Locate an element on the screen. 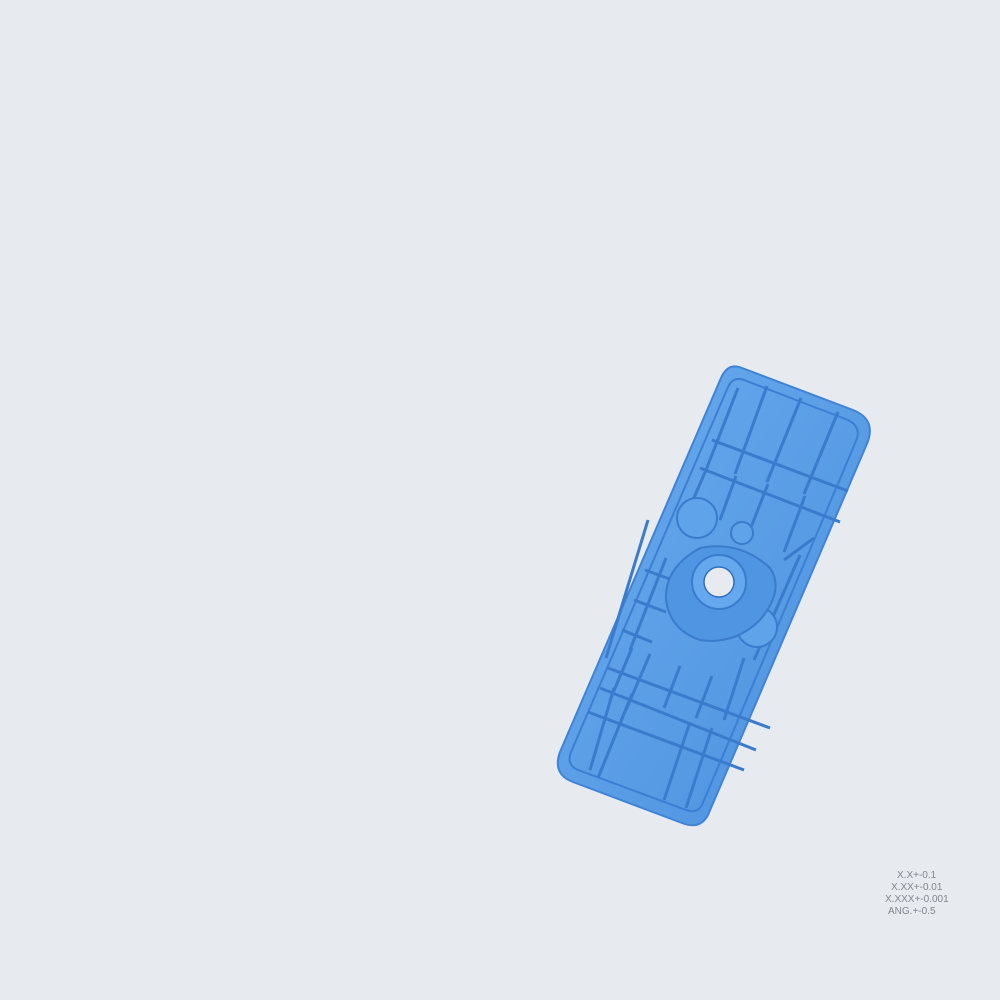 The image size is (1000, 1000). tolerance-line: X.XXX+-0.001 is located at coordinates (917, 899).